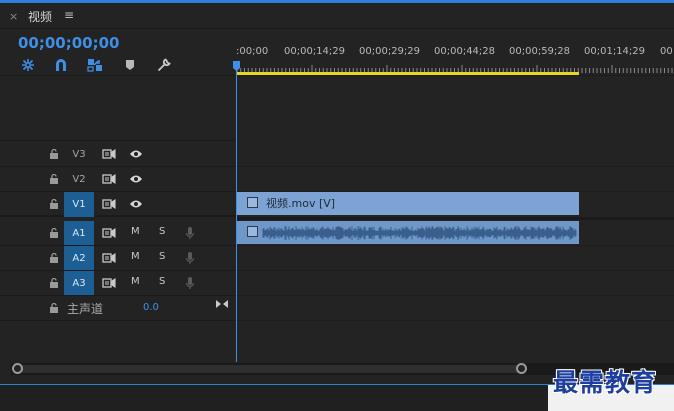 The height and width of the screenshot is (411, 674). What do you see at coordinates (61, 65) in the screenshot?
I see `snap-magnet-icon` at bounding box center [61, 65].